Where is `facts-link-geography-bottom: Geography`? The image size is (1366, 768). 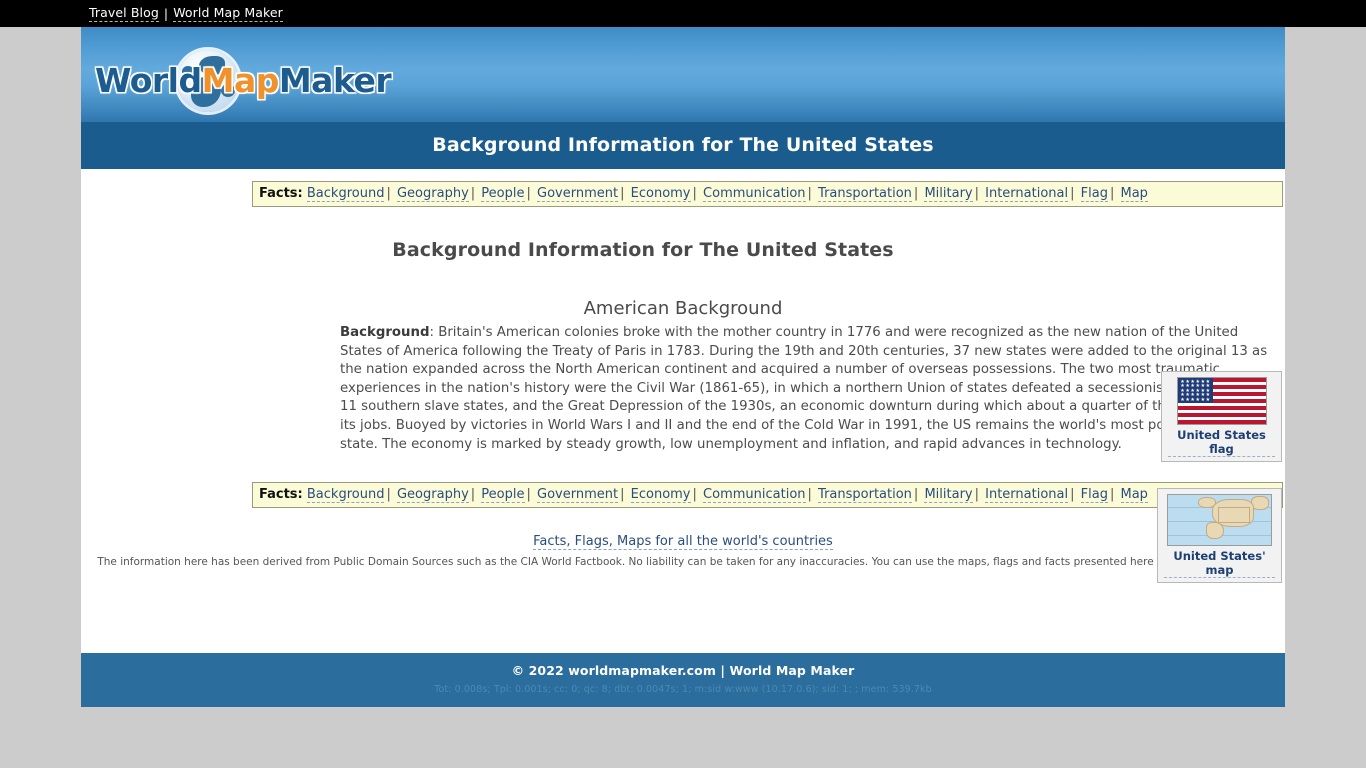 facts-link-geography-bottom: Geography is located at coordinates (432, 495).